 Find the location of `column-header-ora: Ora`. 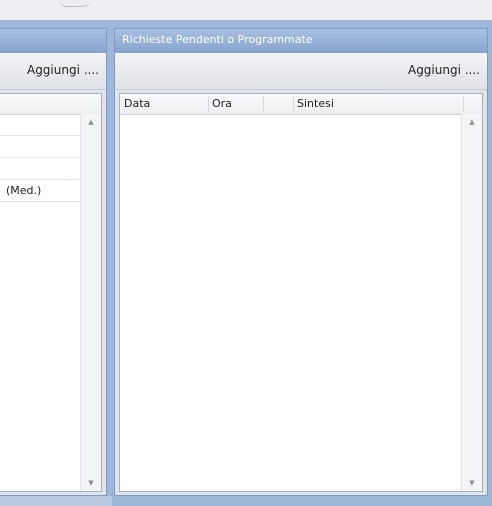

column-header-ora: Ora is located at coordinates (235, 104).